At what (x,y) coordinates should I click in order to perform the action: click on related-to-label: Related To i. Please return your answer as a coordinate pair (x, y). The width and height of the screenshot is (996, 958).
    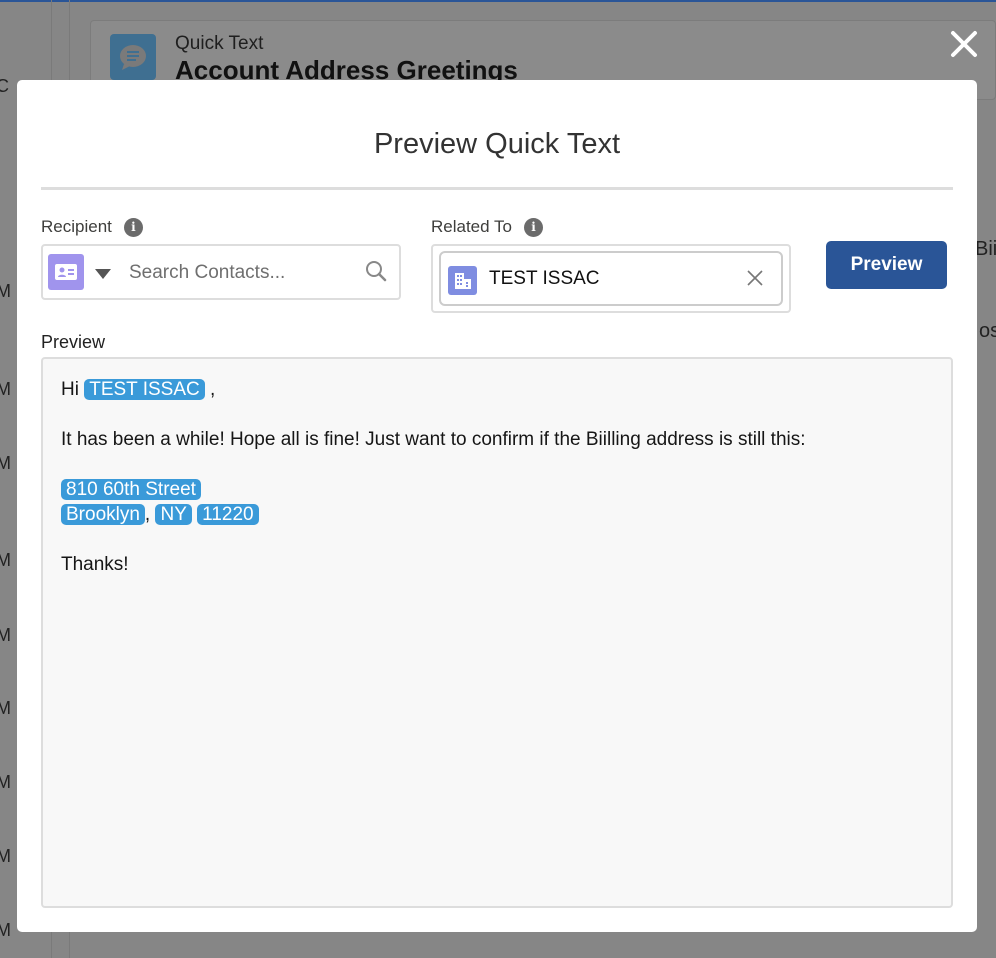
    Looking at the image, I should click on (487, 227).